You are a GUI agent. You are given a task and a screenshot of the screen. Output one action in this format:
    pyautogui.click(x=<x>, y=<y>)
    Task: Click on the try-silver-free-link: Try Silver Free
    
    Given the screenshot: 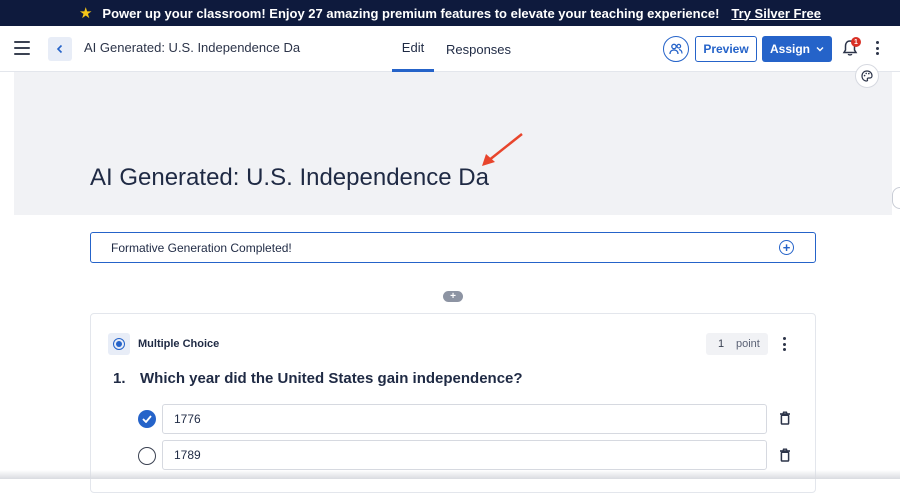 What is the action you would take?
    pyautogui.click(x=776, y=13)
    